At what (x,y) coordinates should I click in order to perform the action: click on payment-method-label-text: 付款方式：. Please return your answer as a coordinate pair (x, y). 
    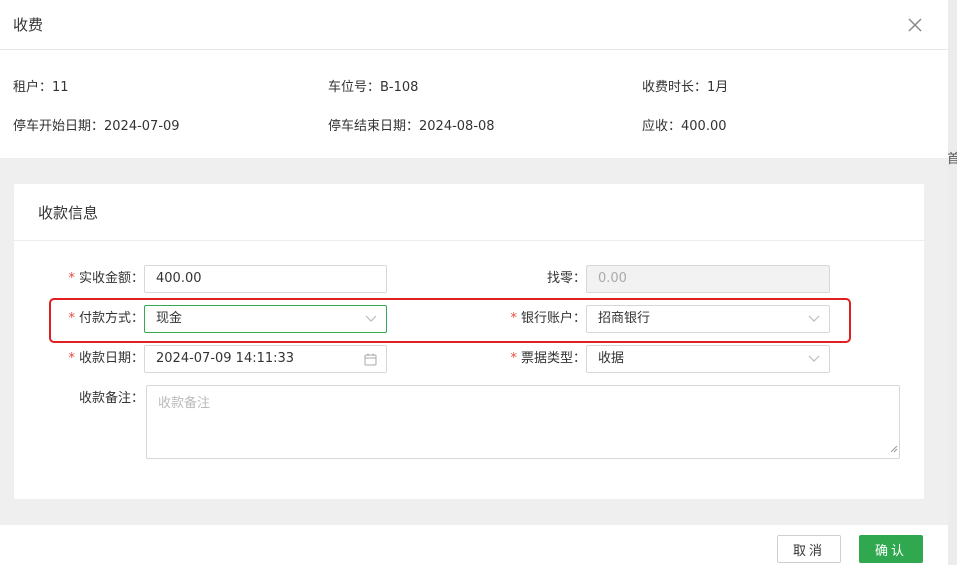
    Looking at the image, I should click on (111, 318).